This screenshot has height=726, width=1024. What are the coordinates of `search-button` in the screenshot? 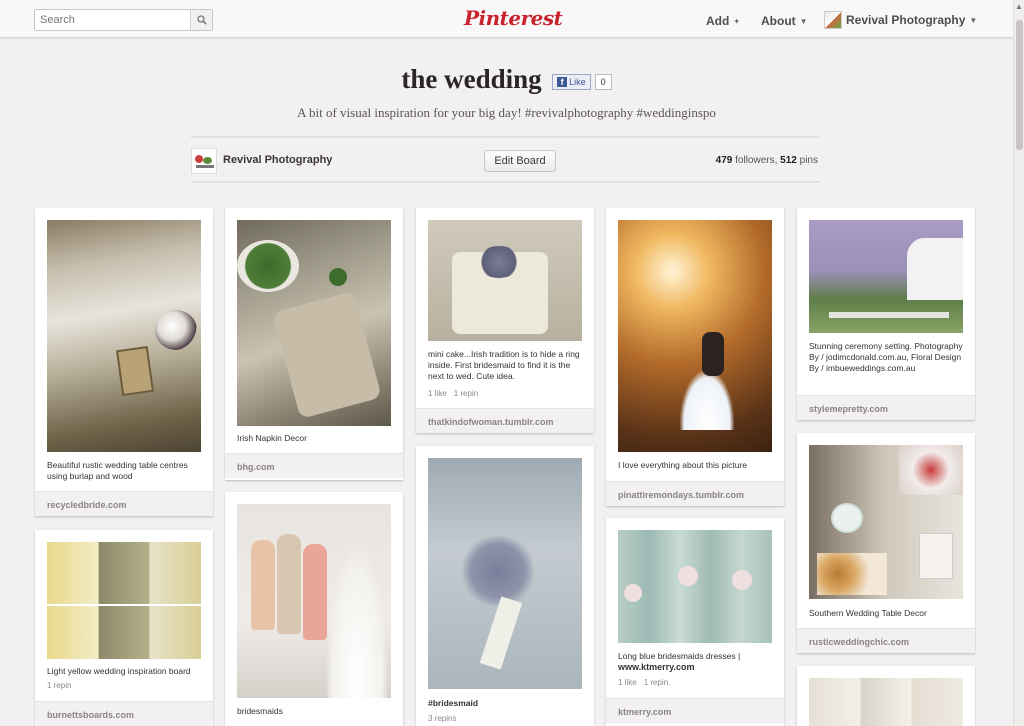 It's located at (201, 20).